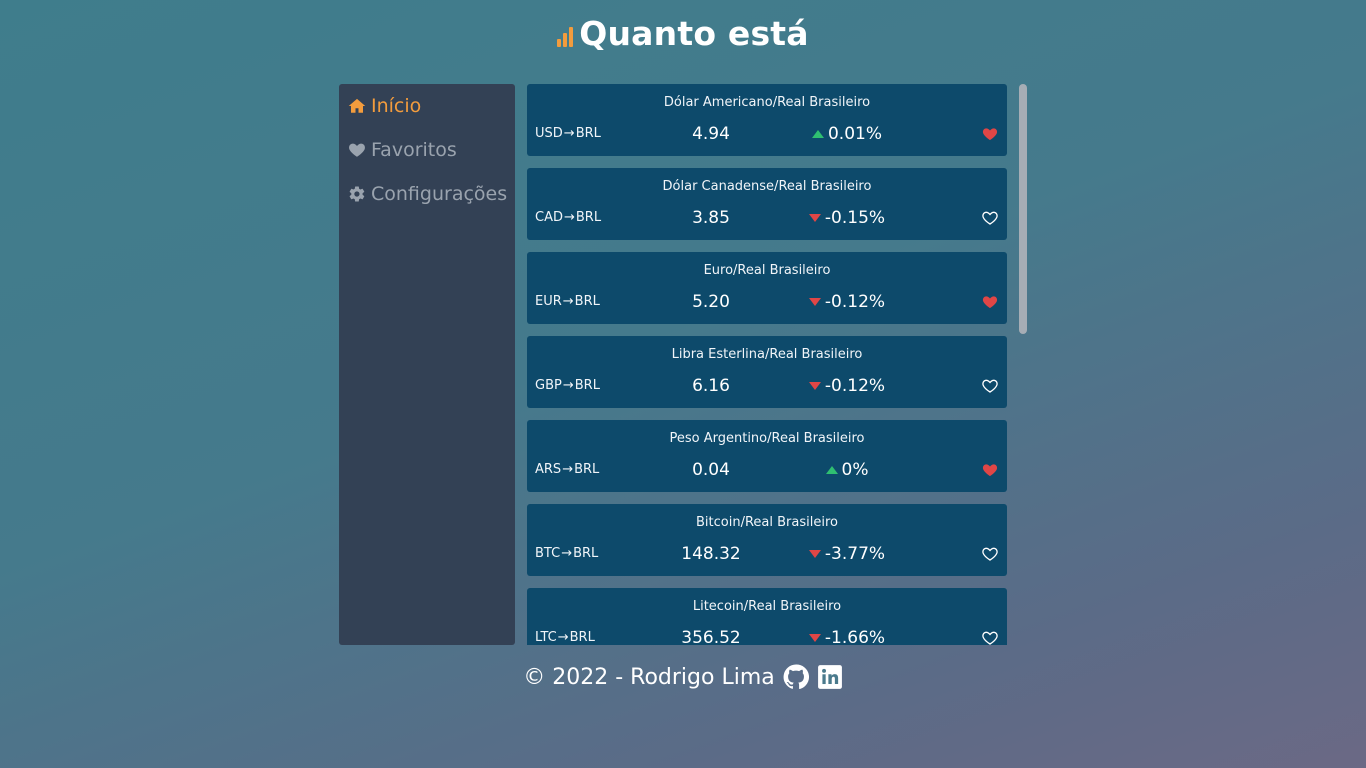 This screenshot has height=768, width=1366. I want to click on footer-text: © 2022 - Rodrigo Lima, so click(649, 677).